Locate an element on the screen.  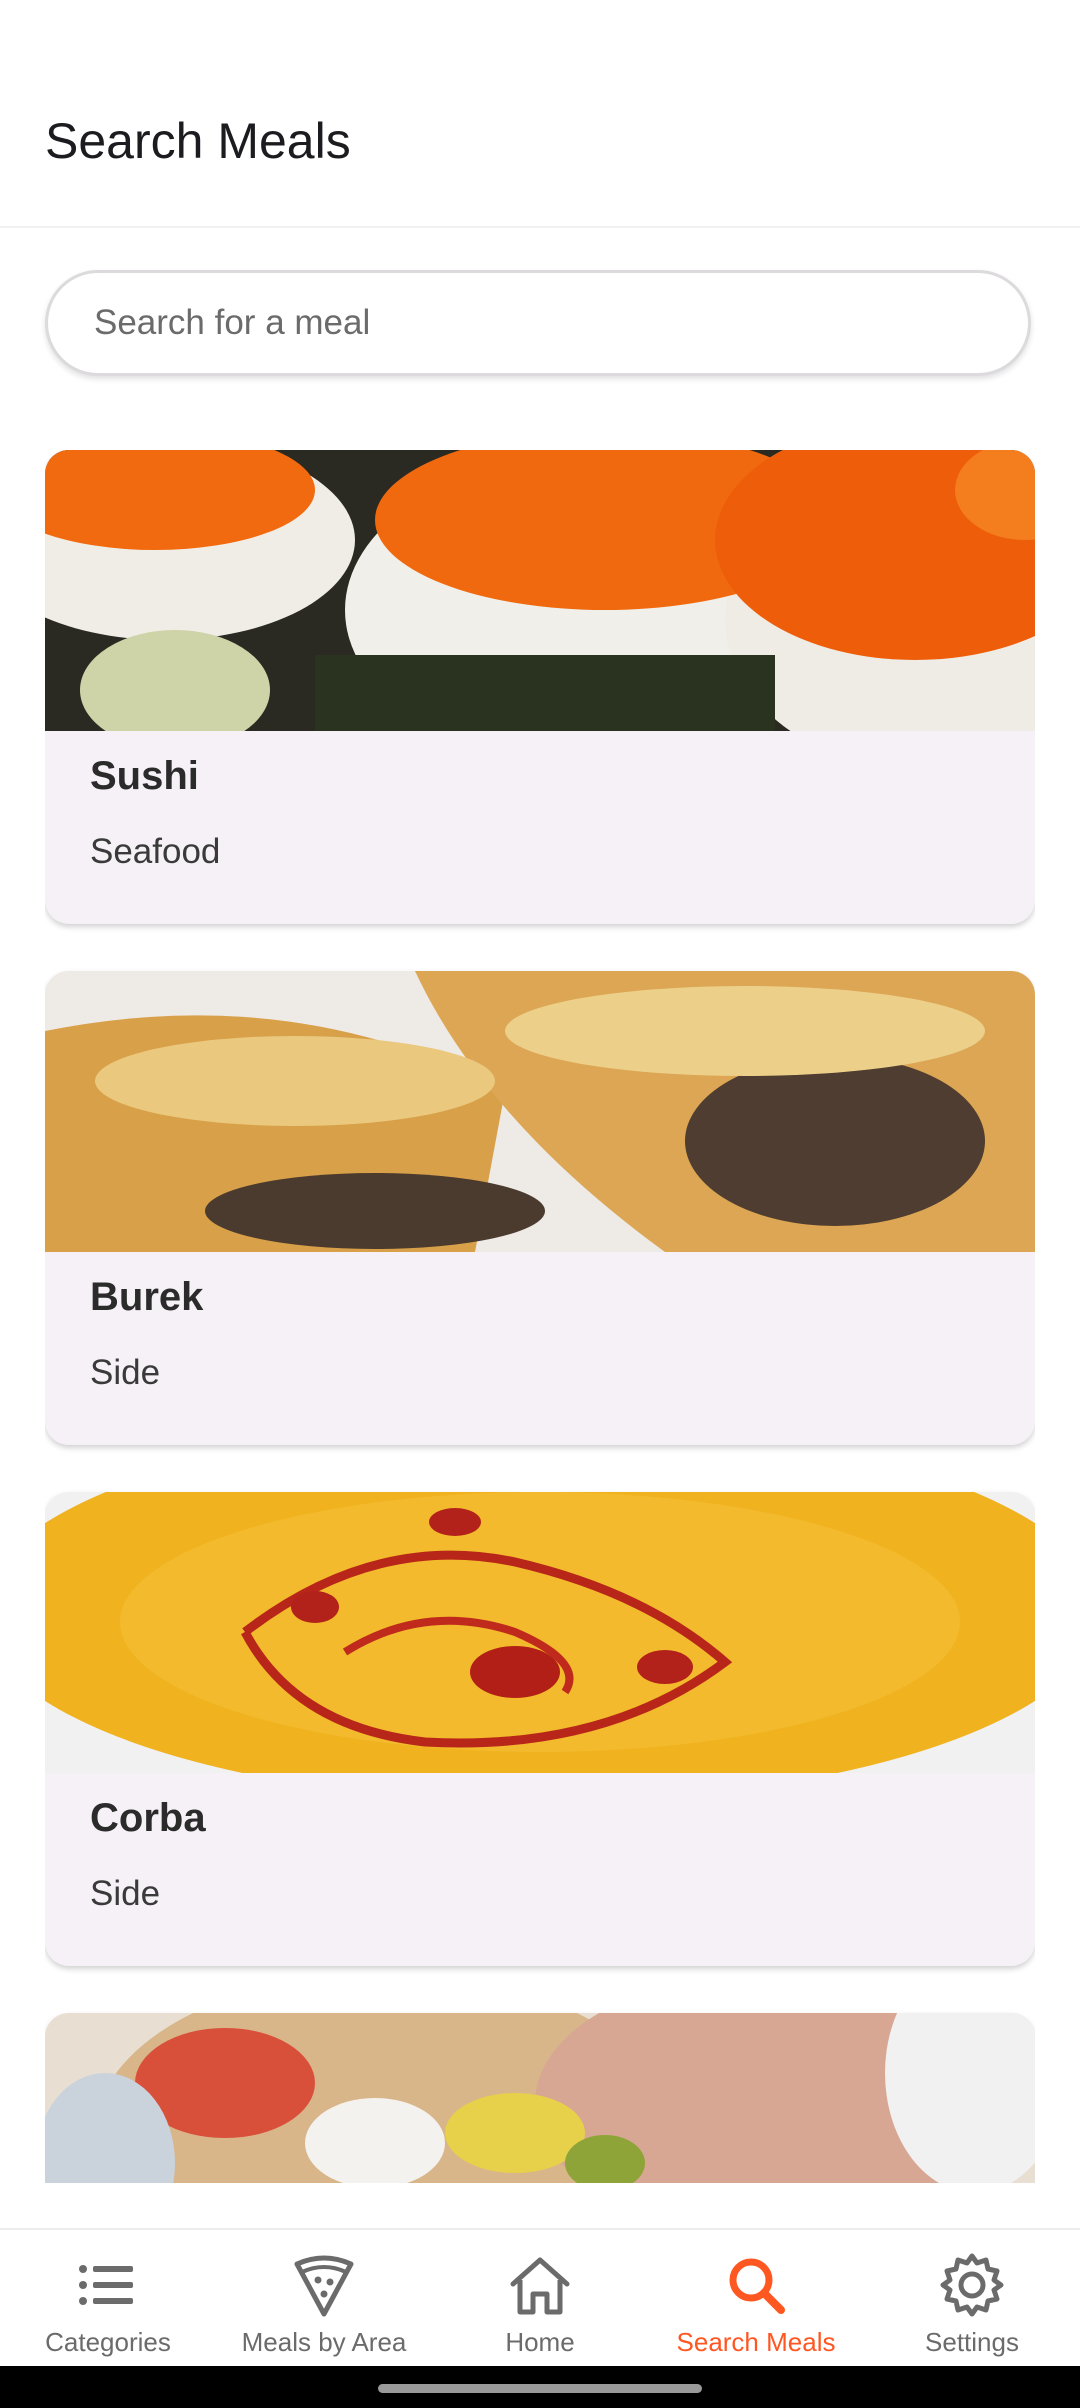
nav-label: Categories is located at coordinates (108, 2342).